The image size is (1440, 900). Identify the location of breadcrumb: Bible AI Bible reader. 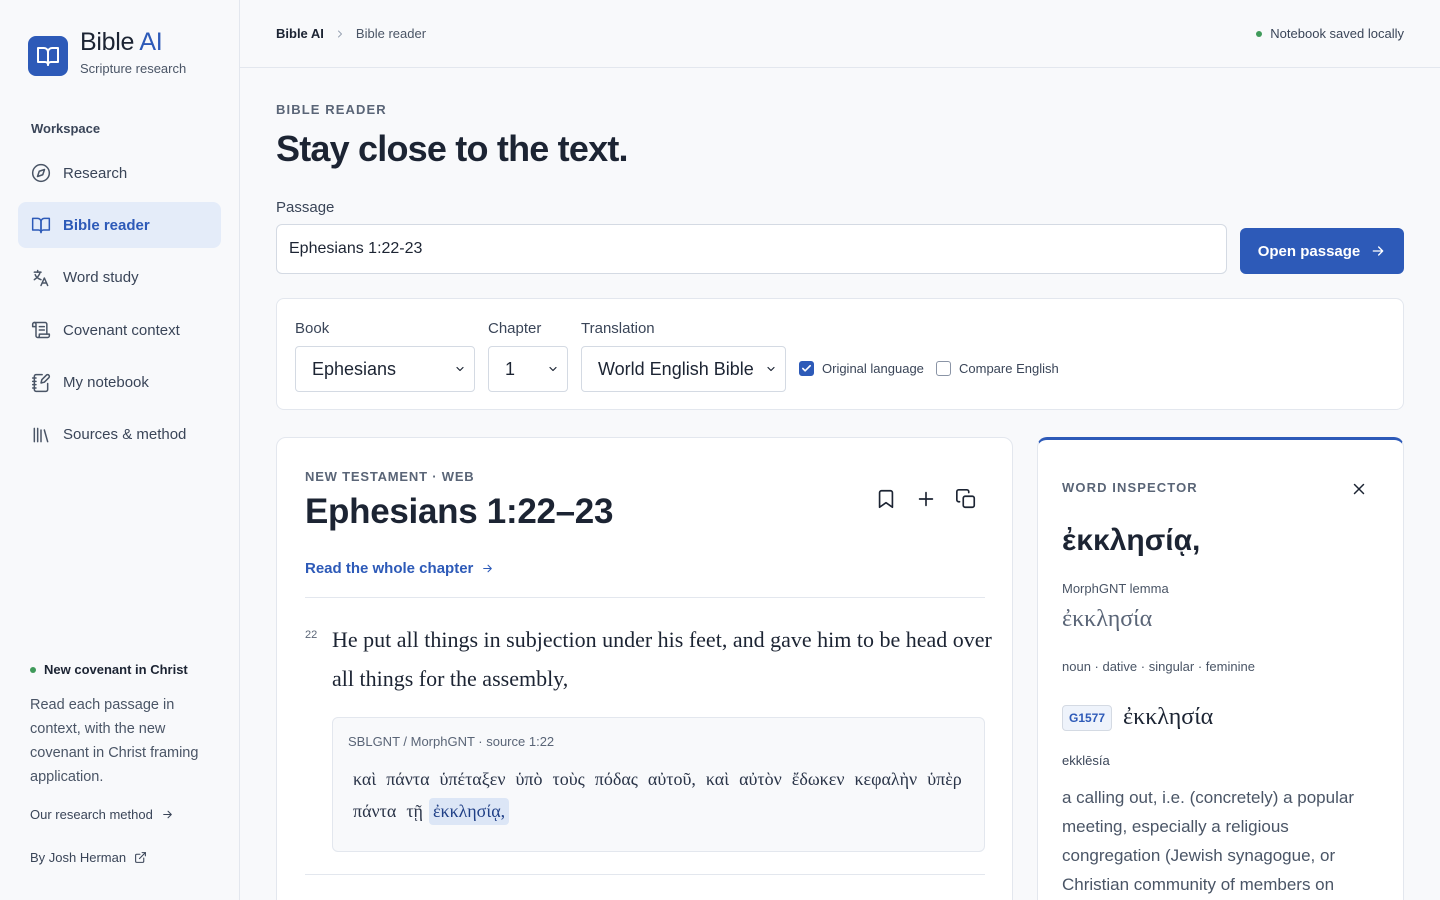
(351, 33).